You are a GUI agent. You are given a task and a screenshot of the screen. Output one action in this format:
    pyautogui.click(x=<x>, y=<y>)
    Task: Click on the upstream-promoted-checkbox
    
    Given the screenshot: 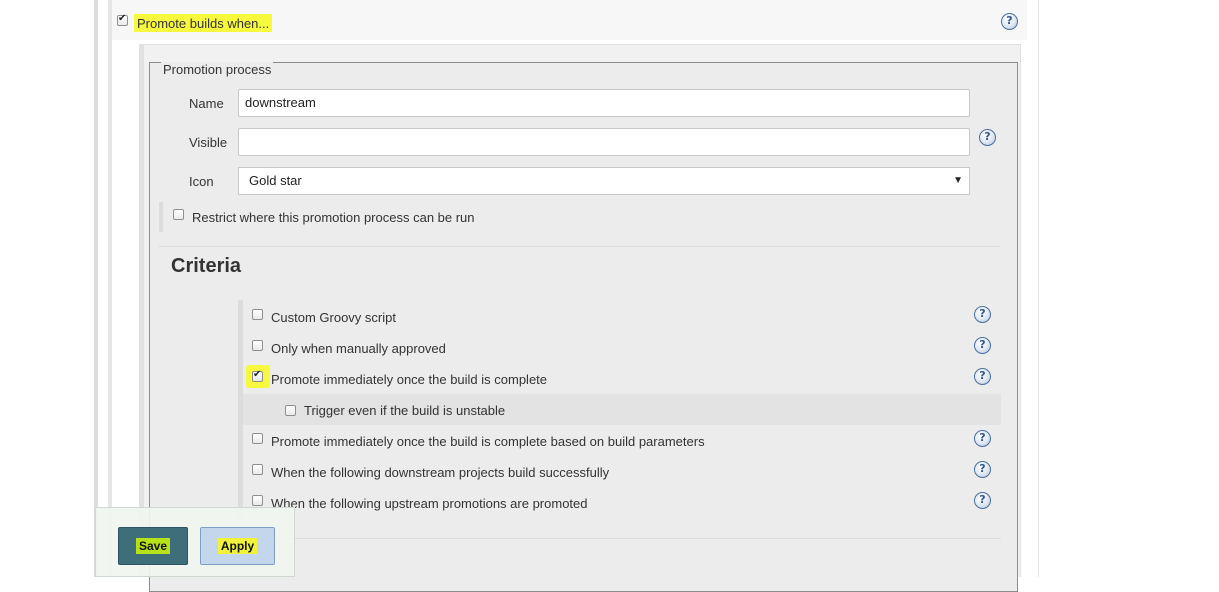 What is the action you would take?
    pyautogui.click(x=257, y=500)
    